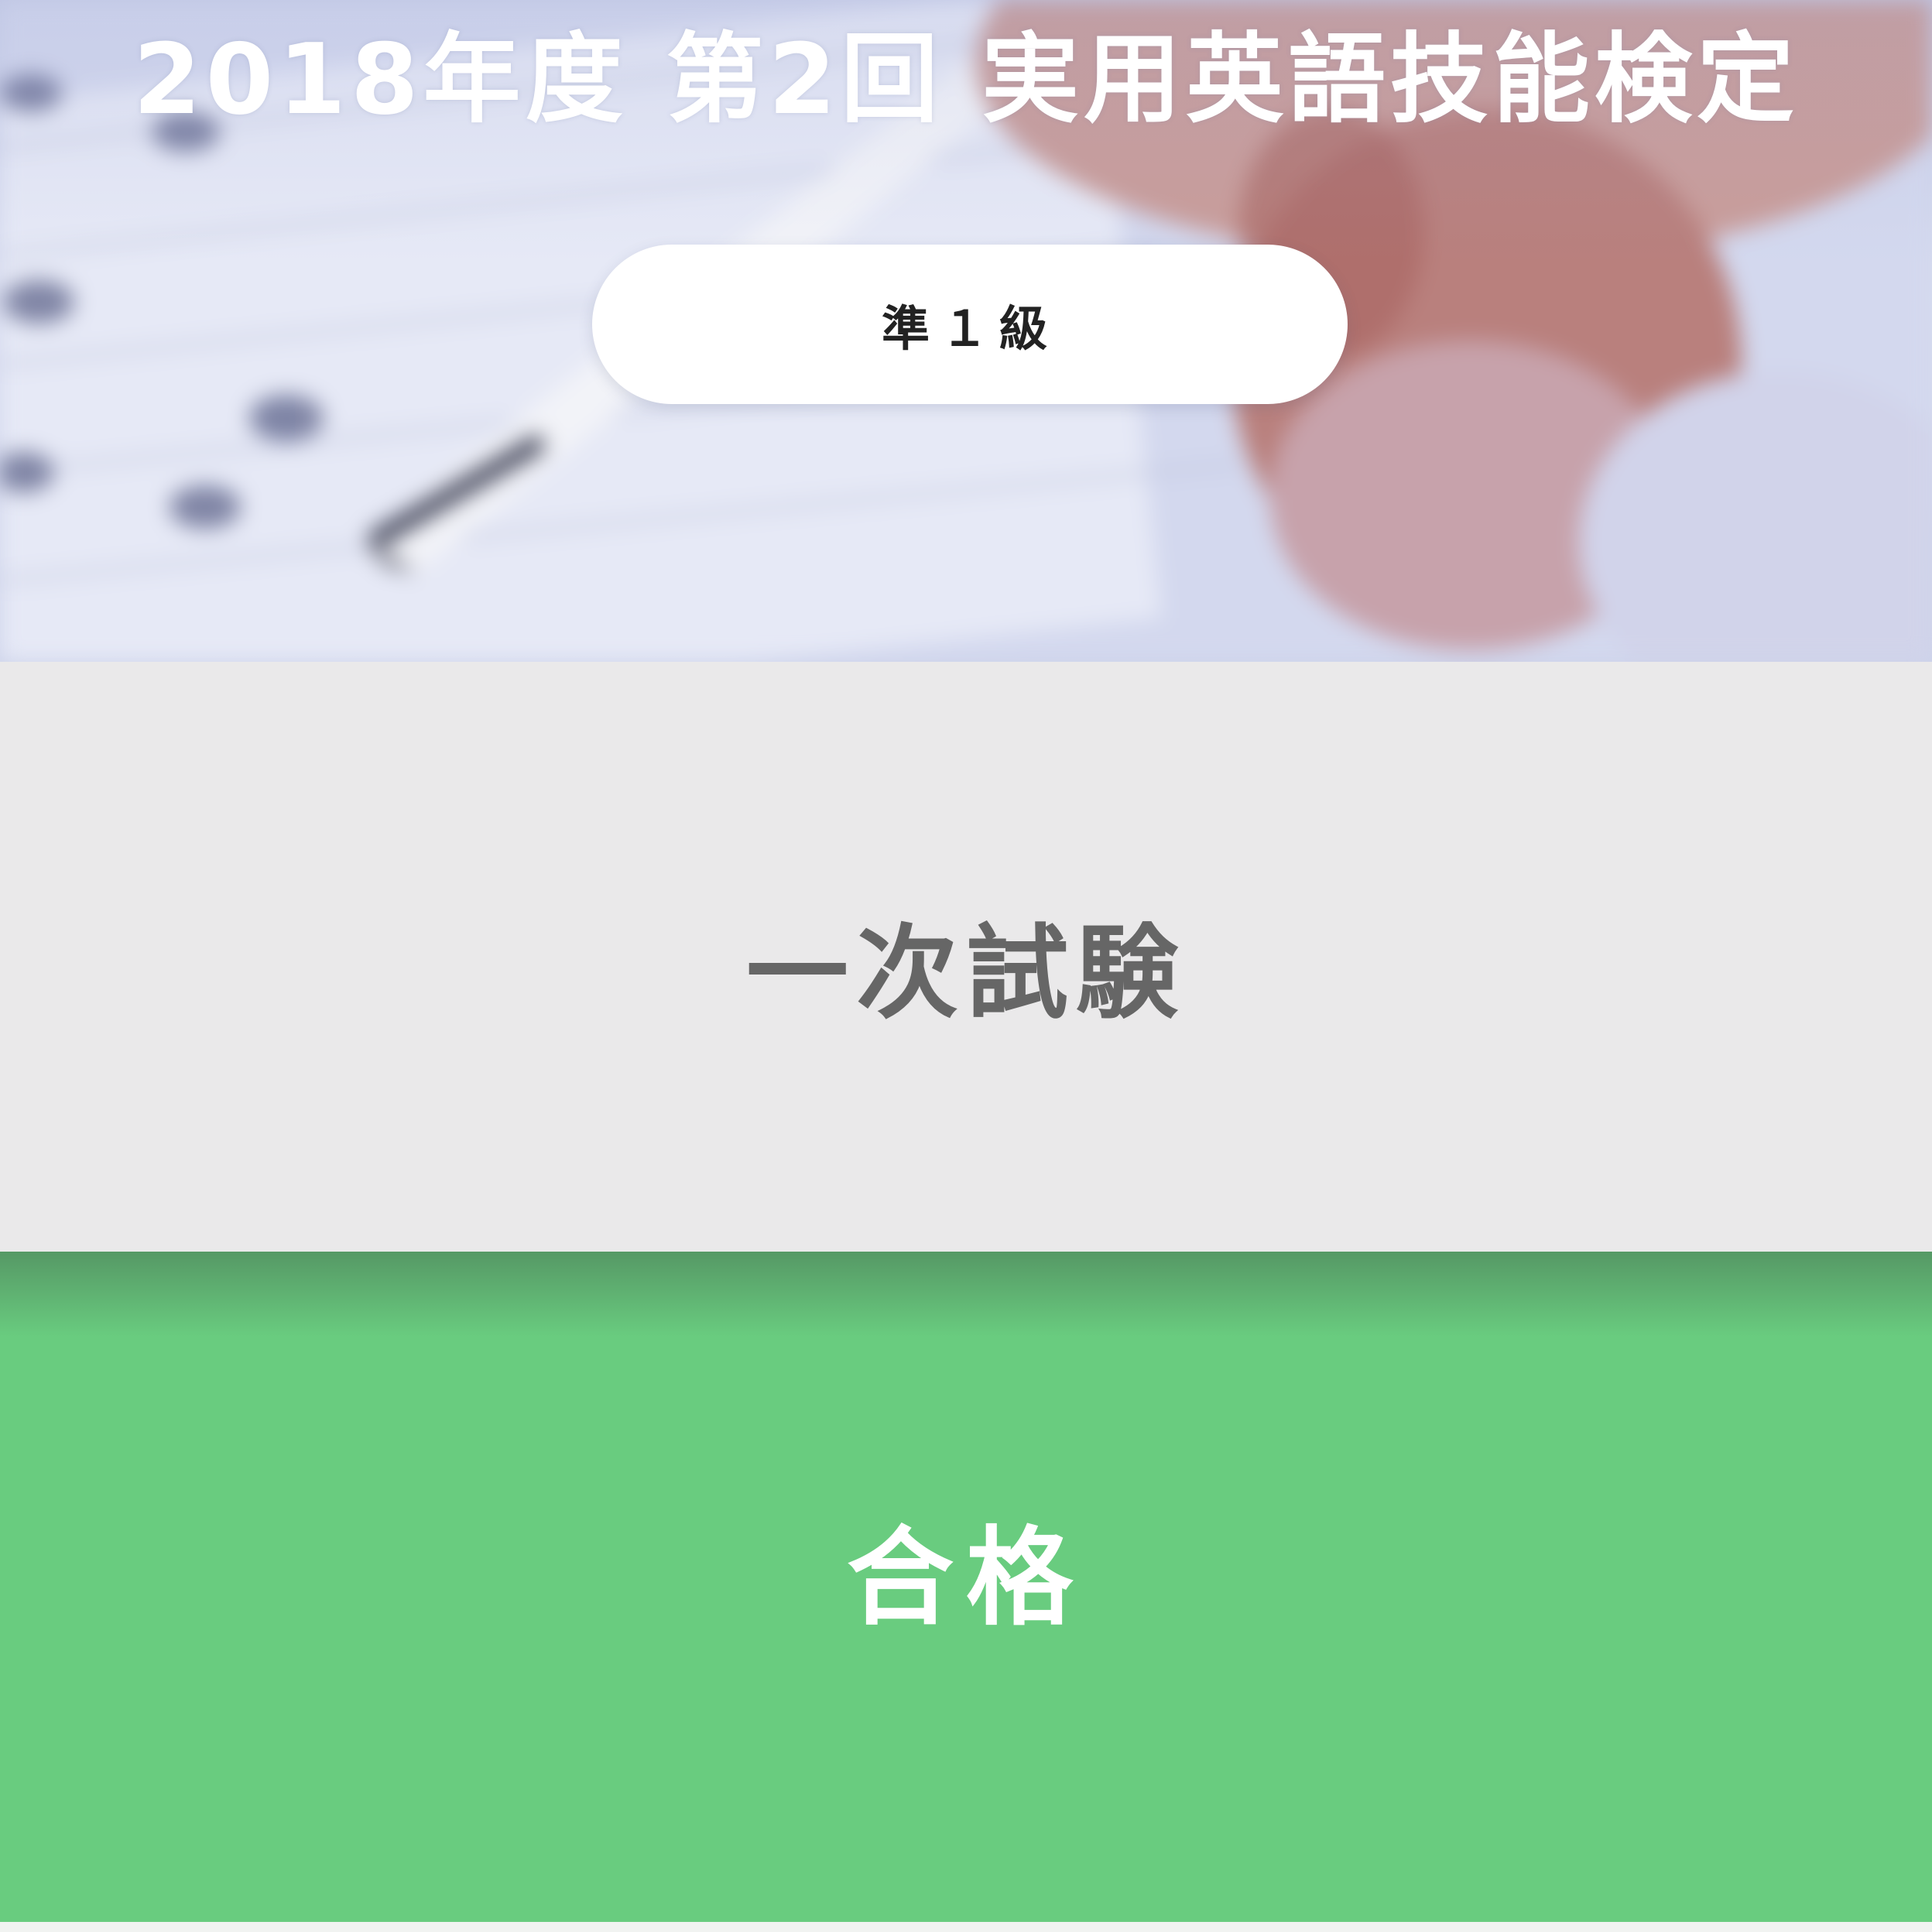  What do you see at coordinates (966, 1927) in the screenshot?
I see `bottom-divider` at bounding box center [966, 1927].